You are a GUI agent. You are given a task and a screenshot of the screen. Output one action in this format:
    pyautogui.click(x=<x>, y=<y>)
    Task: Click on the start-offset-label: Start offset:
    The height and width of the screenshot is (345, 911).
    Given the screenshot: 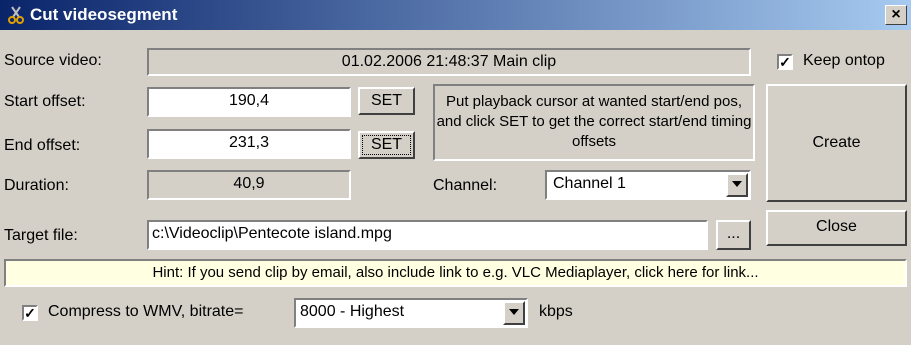 What is the action you would take?
    pyautogui.click(x=45, y=101)
    